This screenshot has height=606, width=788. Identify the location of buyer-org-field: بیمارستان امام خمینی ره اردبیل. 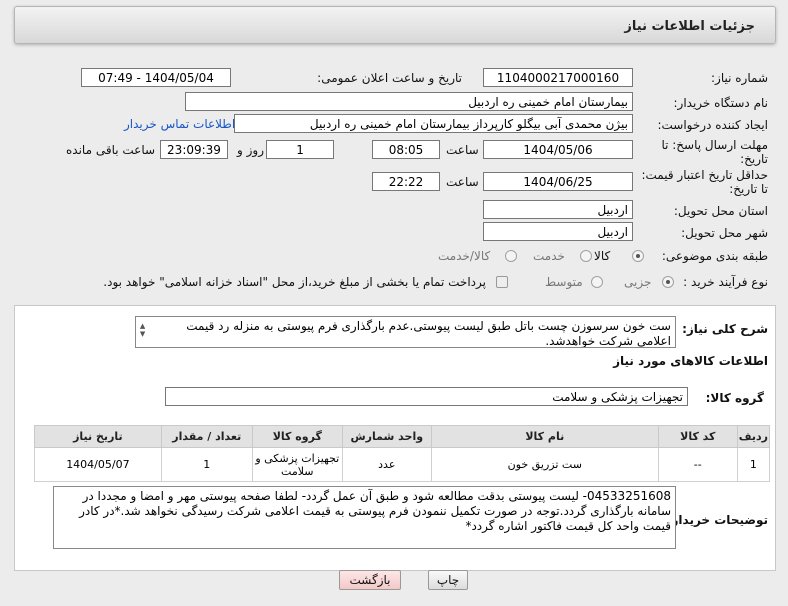
(409, 101).